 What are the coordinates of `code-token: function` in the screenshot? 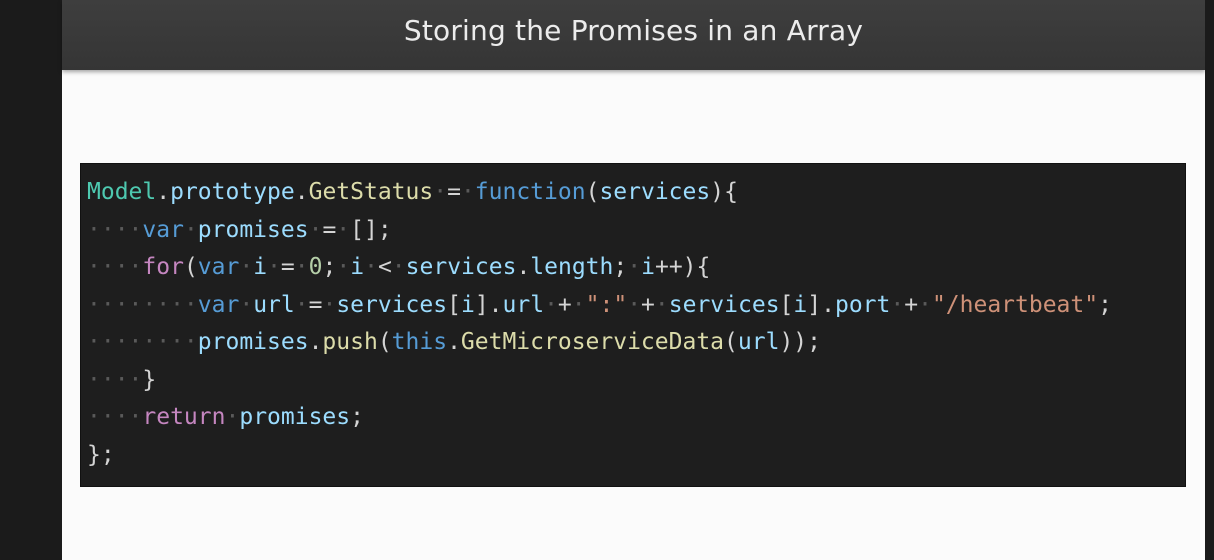 It's located at (530, 192).